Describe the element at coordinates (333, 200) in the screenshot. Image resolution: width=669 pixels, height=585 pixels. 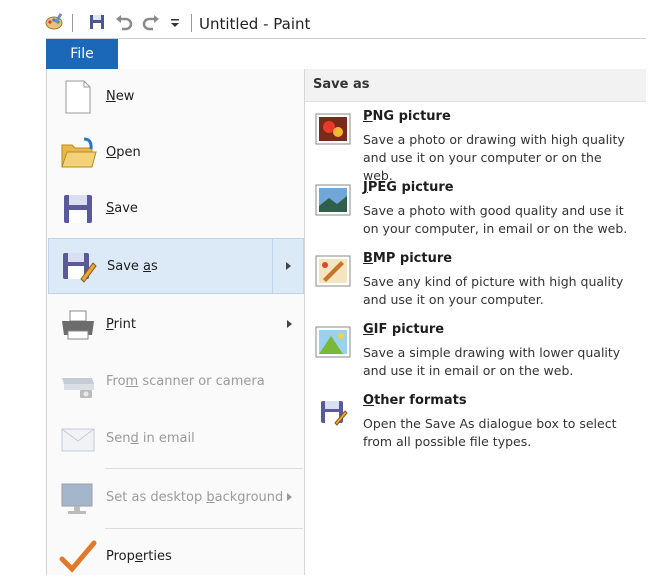
I see `jpeg-picture-icon` at that location.